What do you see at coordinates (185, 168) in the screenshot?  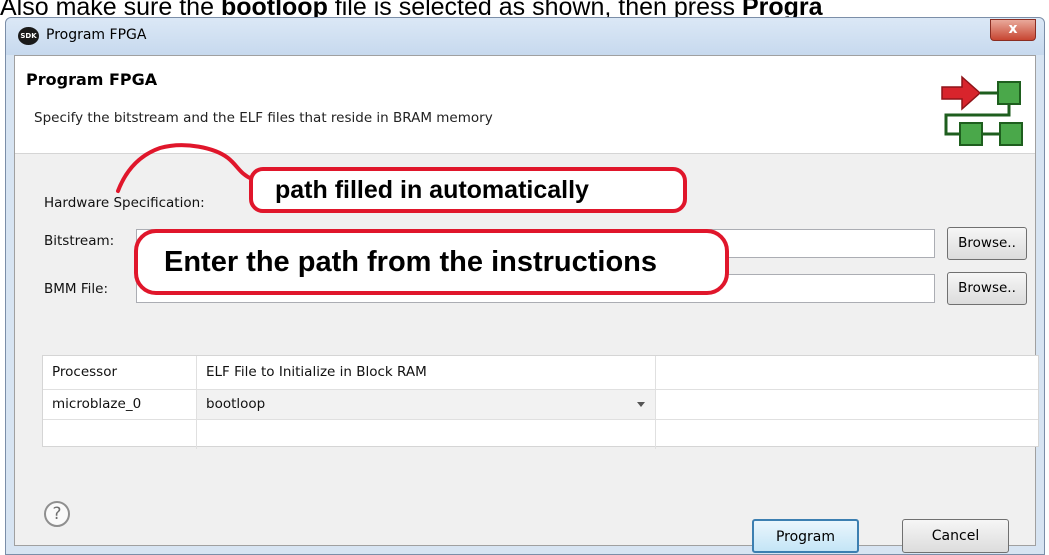 I see `annotation-arrow-line` at bounding box center [185, 168].